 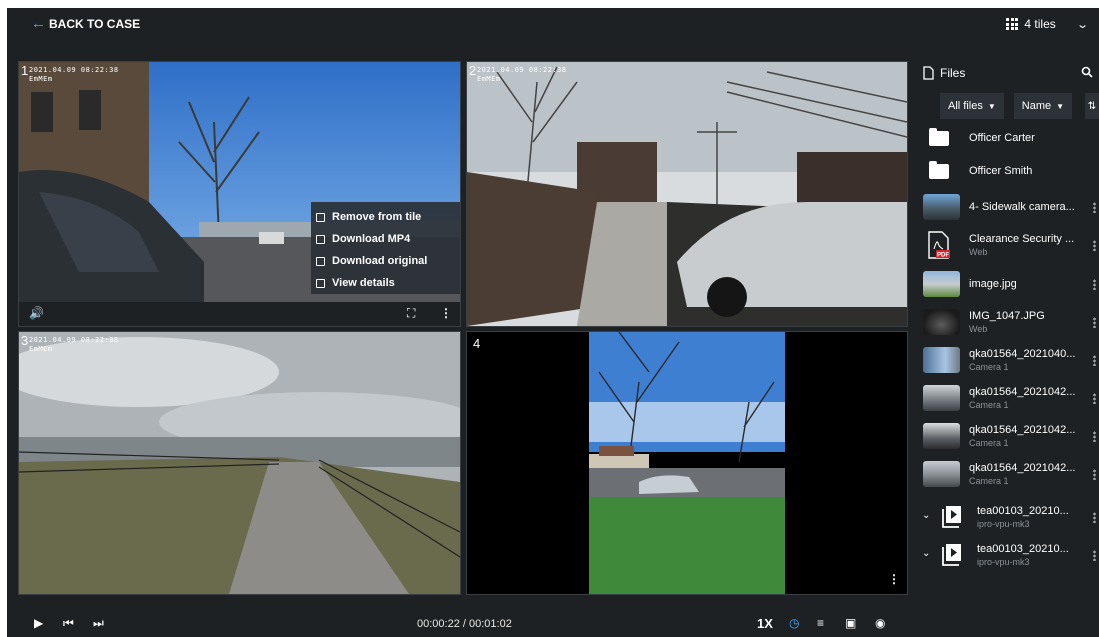 What do you see at coordinates (953, 73) in the screenshot?
I see `files-title: Files` at bounding box center [953, 73].